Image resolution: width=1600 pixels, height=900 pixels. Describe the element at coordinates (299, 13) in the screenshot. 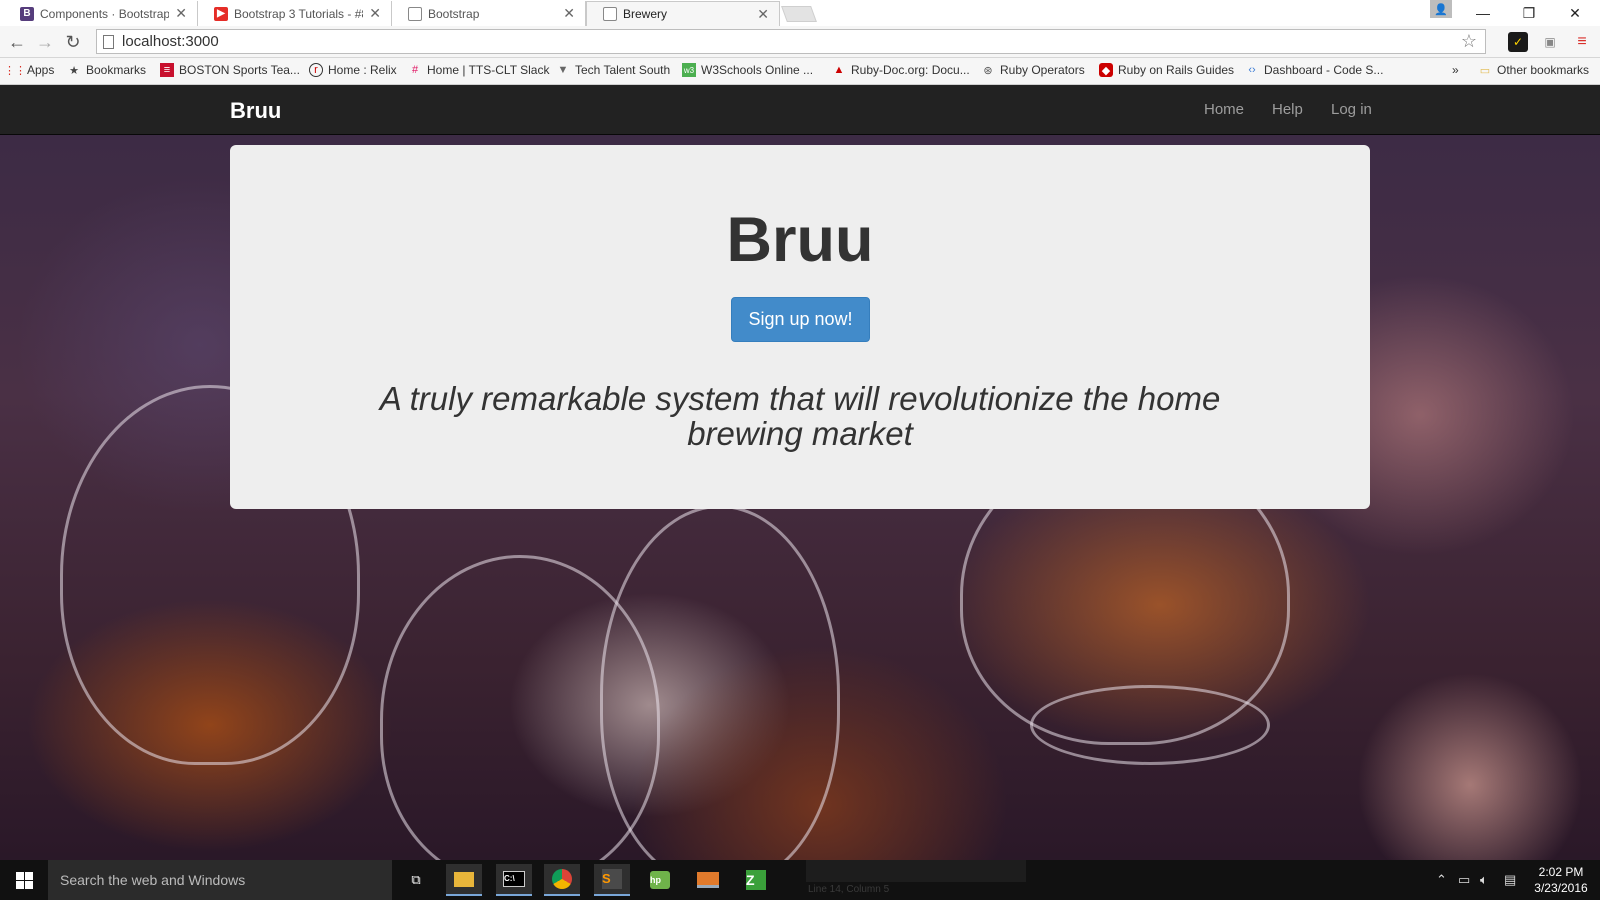

I see `tab-title: Bootstrap 3 Tutorials - #8` at that location.